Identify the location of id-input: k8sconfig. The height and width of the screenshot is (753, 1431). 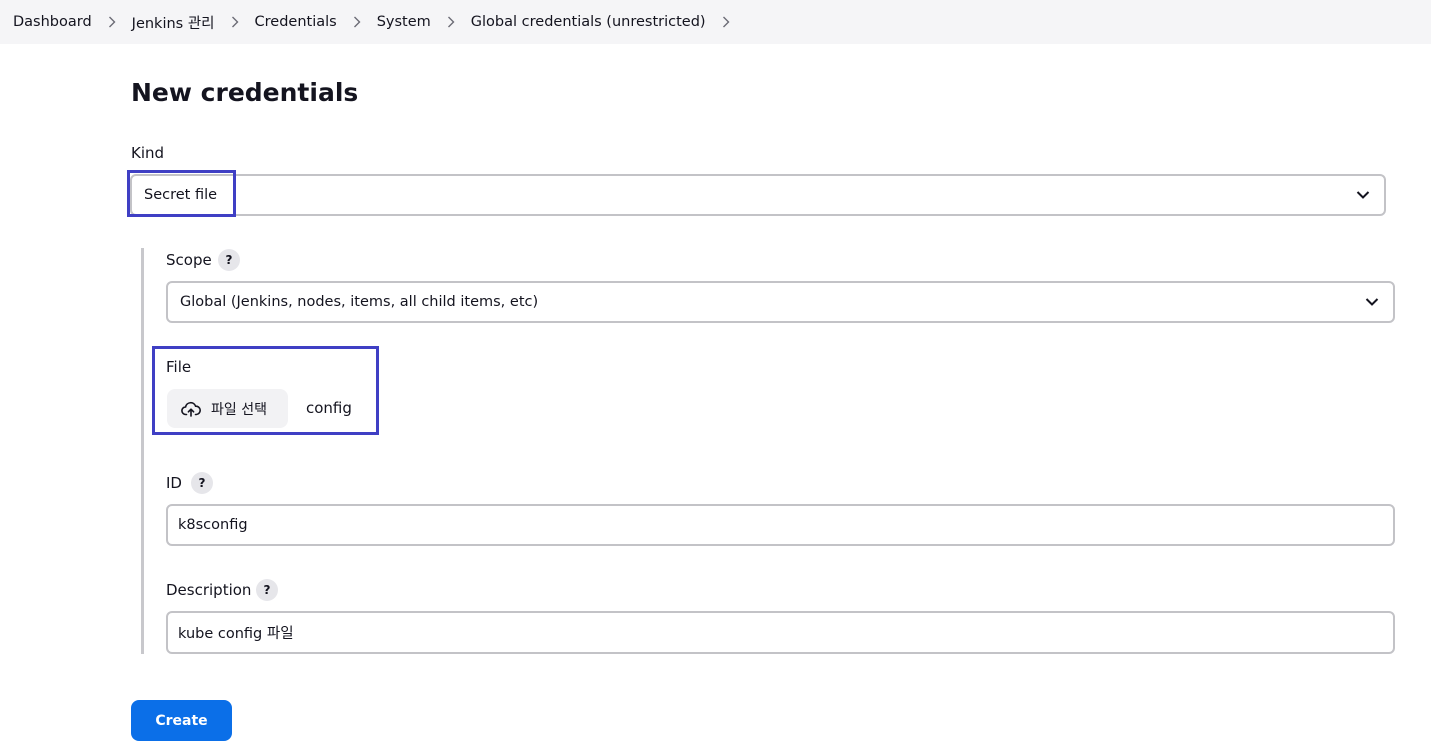
(780, 525).